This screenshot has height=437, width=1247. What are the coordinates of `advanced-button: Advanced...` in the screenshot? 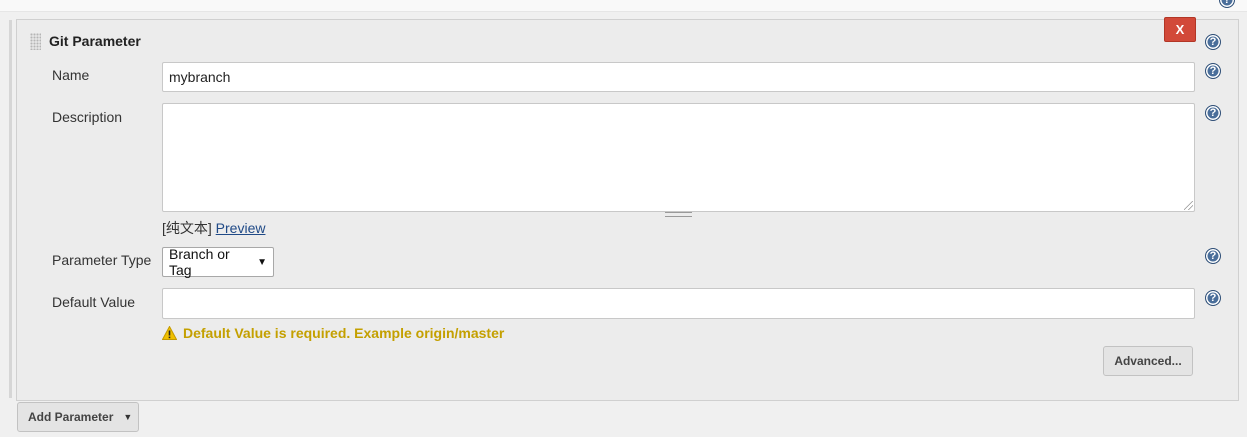 It's located at (1148, 361).